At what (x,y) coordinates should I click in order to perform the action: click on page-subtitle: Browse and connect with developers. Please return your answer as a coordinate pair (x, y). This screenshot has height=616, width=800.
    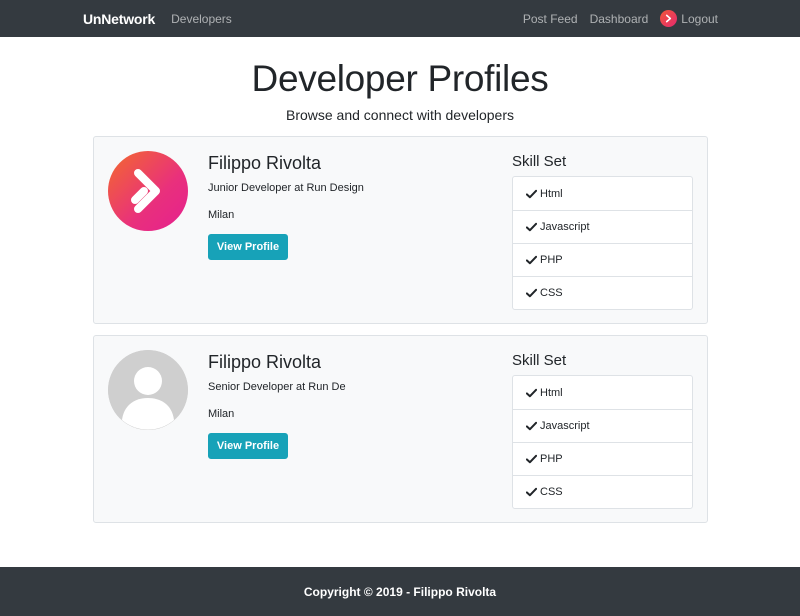
    Looking at the image, I should click on (400, 115).